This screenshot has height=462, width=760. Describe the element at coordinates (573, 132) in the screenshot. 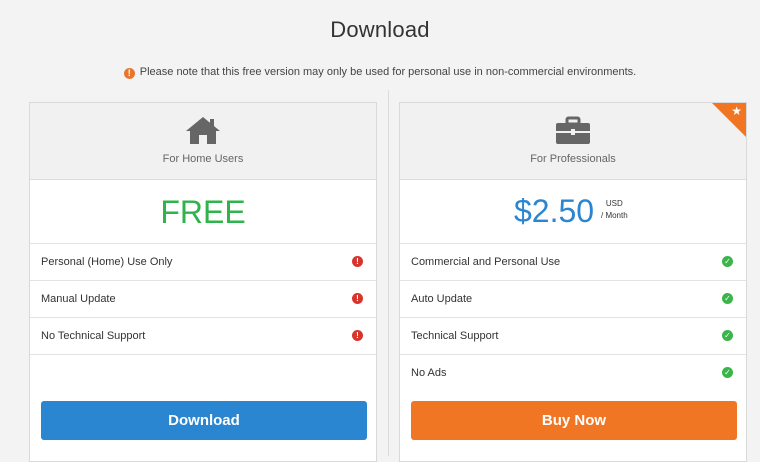

I see `briefcase-icon` at that location.